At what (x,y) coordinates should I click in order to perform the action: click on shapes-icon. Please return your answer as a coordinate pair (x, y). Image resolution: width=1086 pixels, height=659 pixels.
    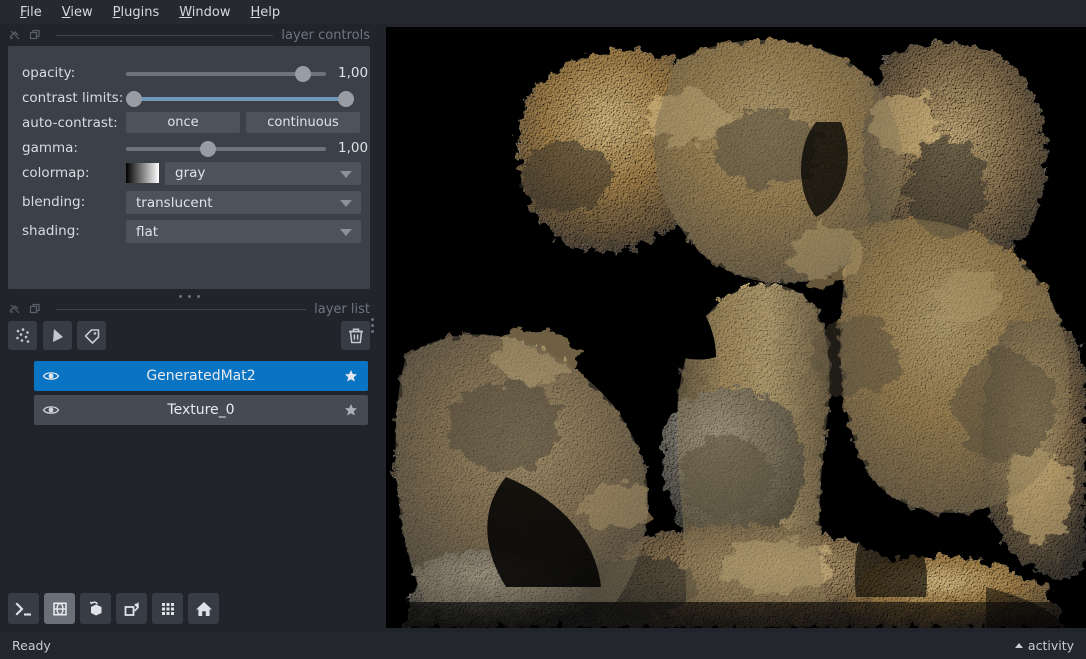
    Looking at the image, I should click on (57, 335).